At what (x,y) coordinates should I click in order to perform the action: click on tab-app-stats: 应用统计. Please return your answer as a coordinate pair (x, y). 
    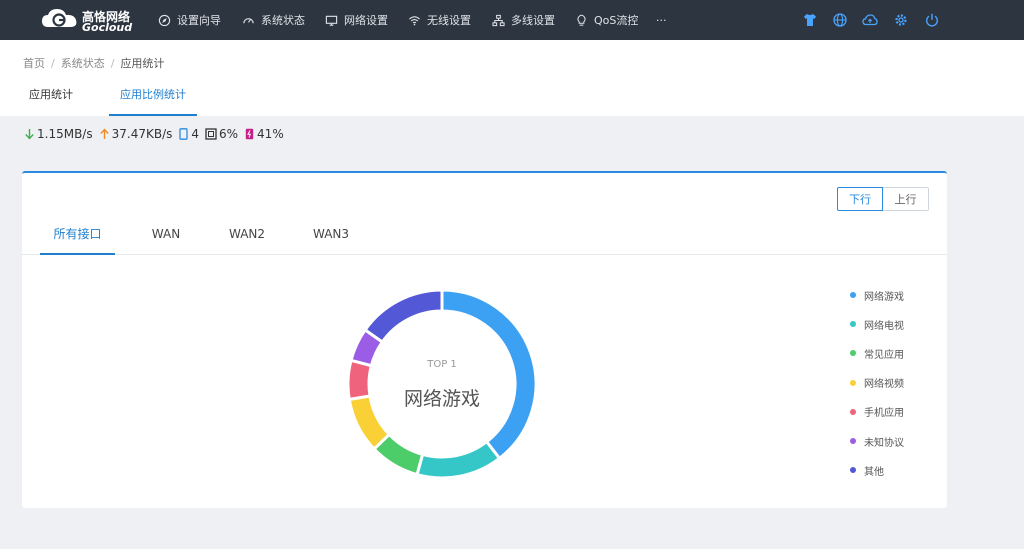
    Looking at the image, I should click on (51, 101).